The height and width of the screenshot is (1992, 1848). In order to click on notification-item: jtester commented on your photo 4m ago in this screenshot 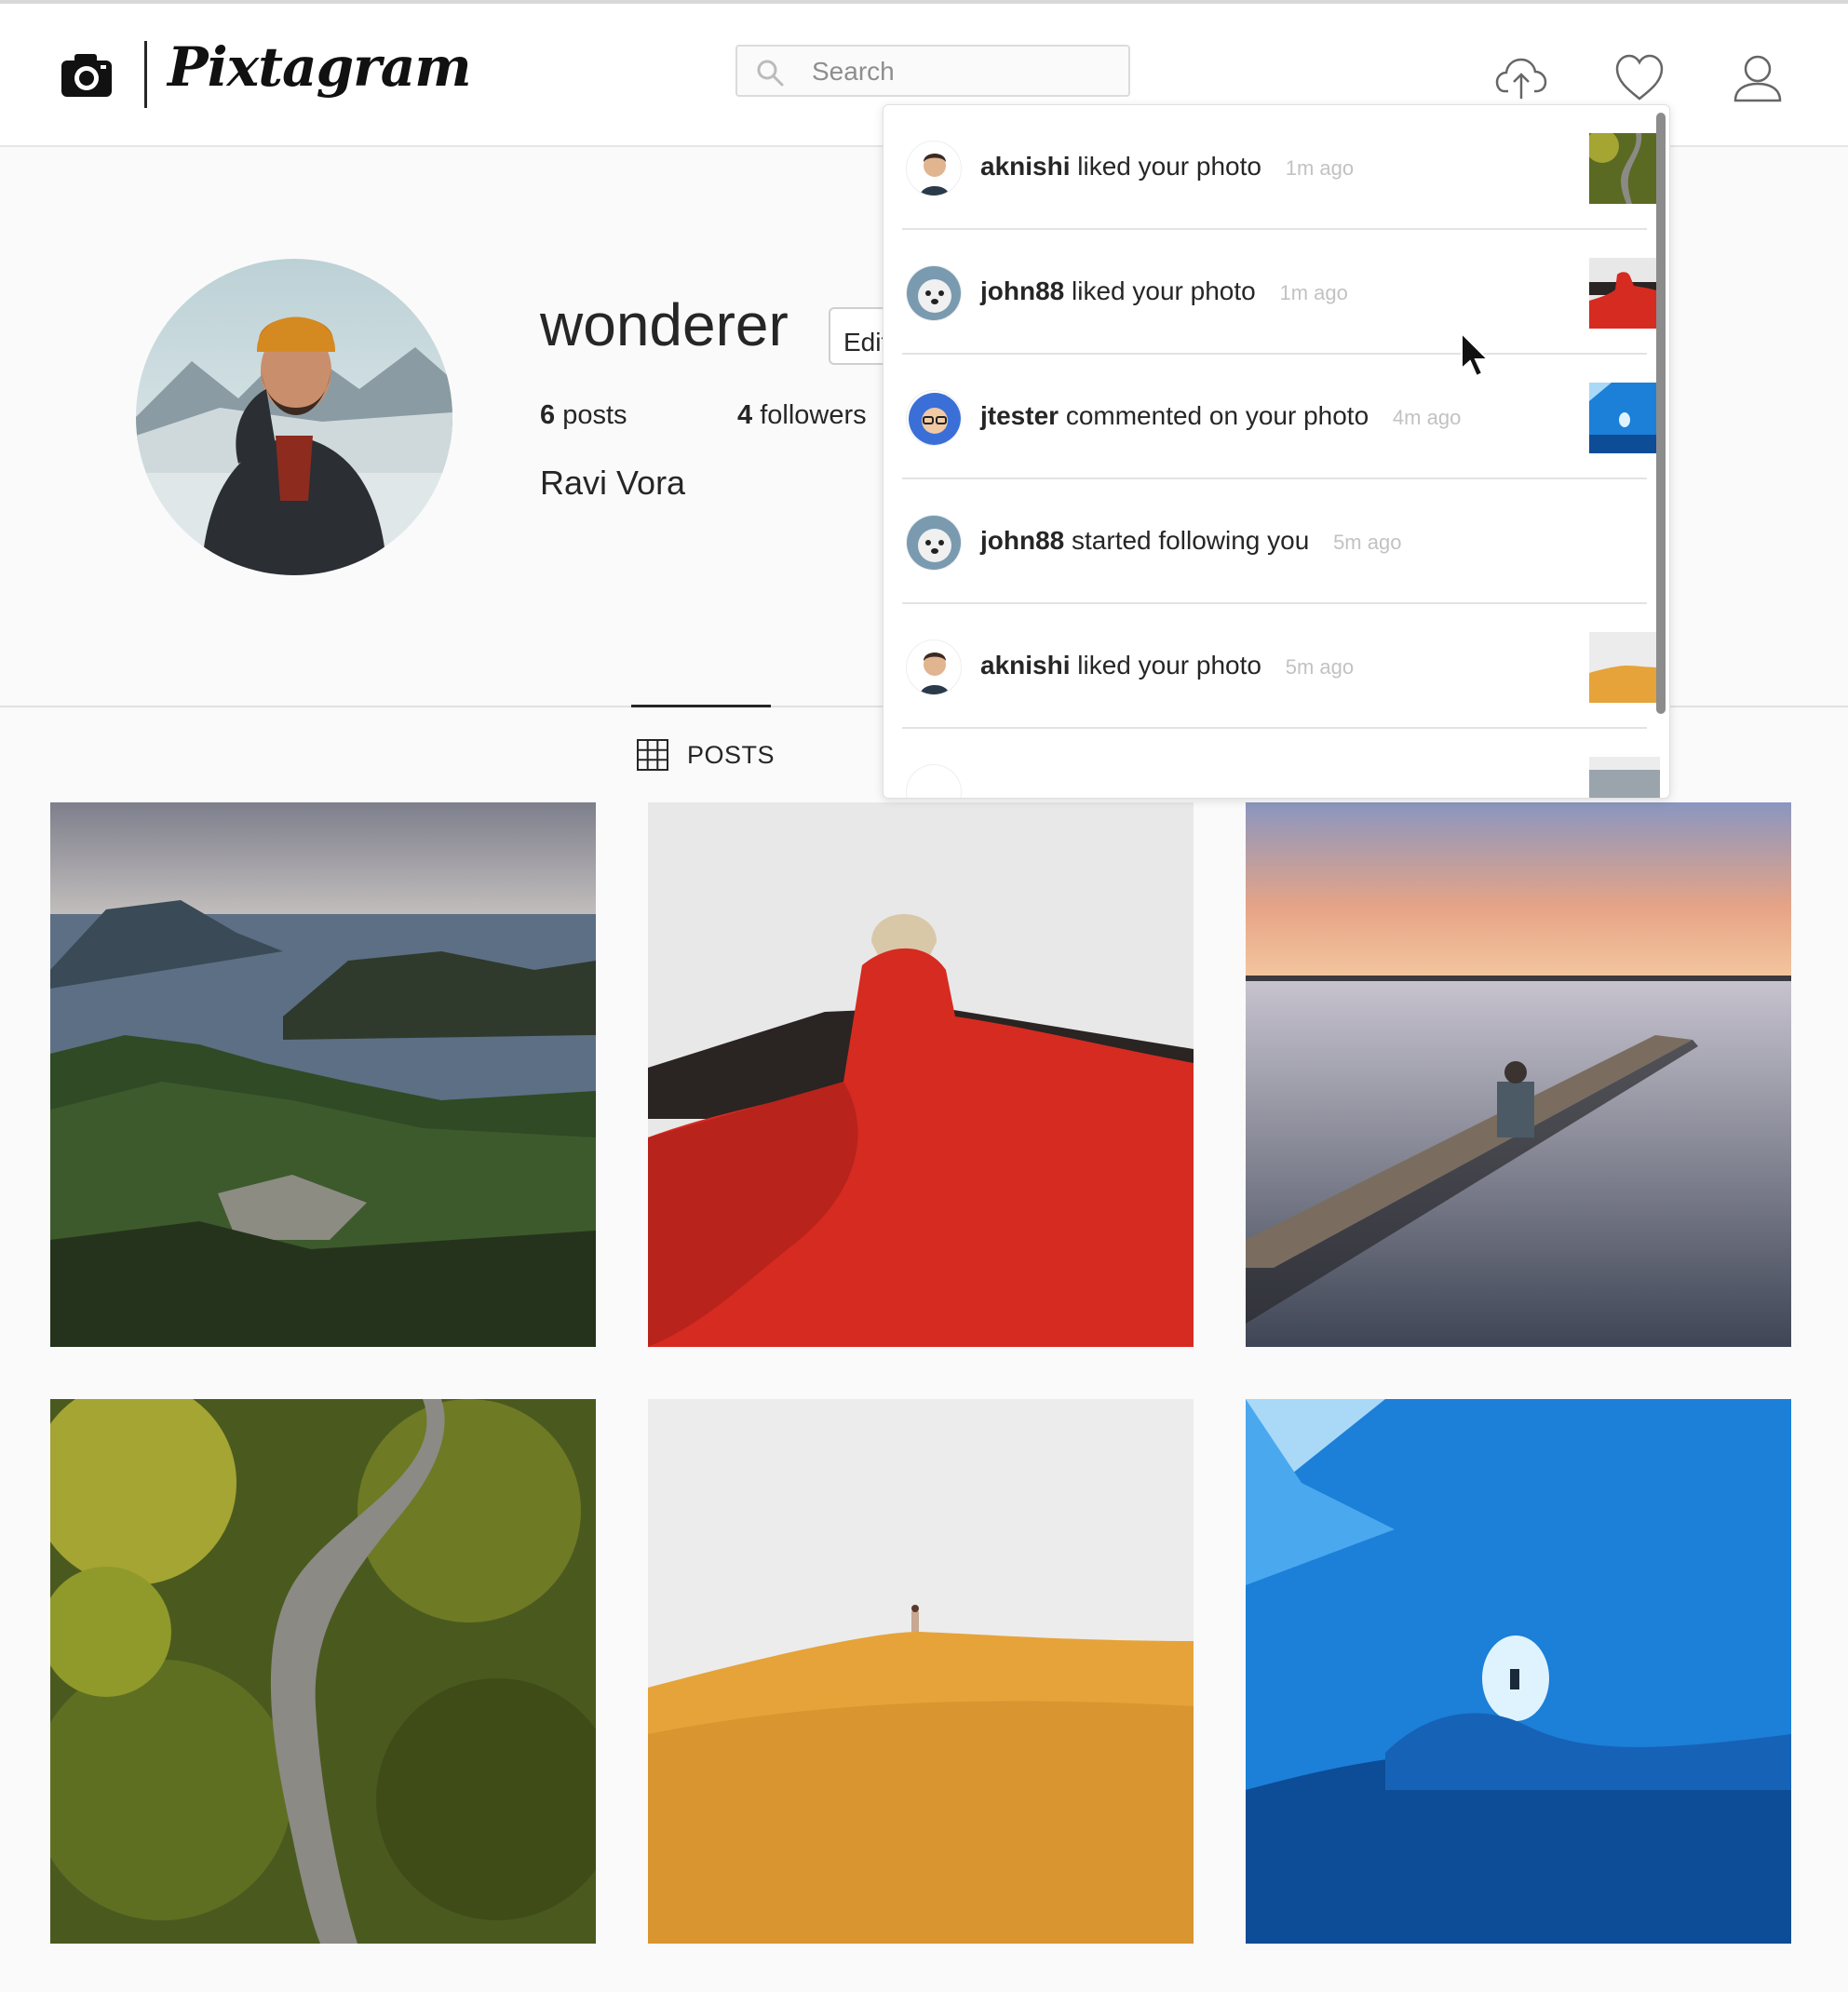, I will do `click(1281, 417)`.